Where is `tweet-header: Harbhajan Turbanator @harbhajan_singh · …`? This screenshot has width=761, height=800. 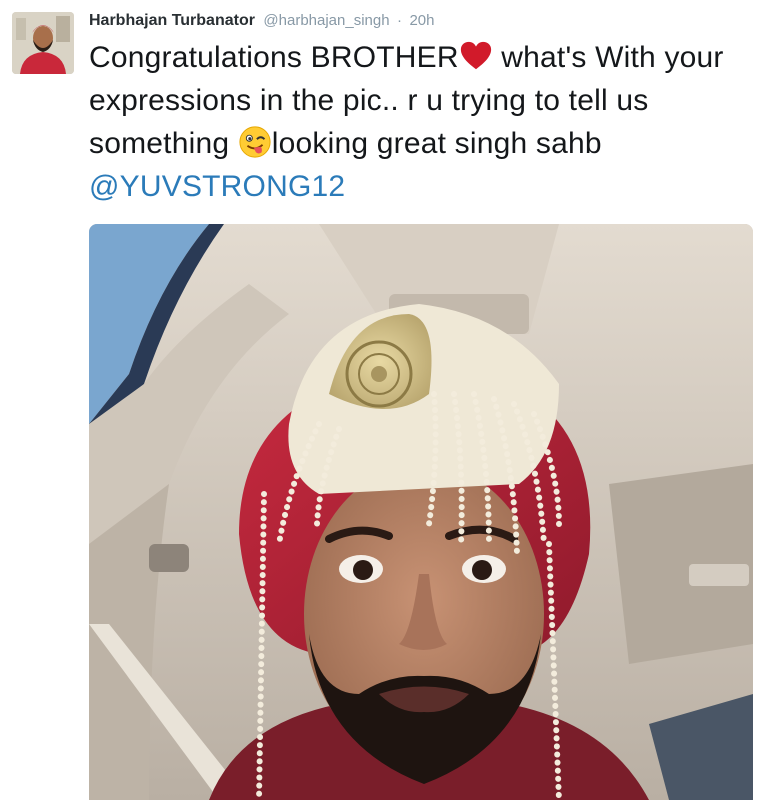 tweet-header: Harbhajan Turbanator @harbhajan_singh · … is located at coordinates (262, 21).